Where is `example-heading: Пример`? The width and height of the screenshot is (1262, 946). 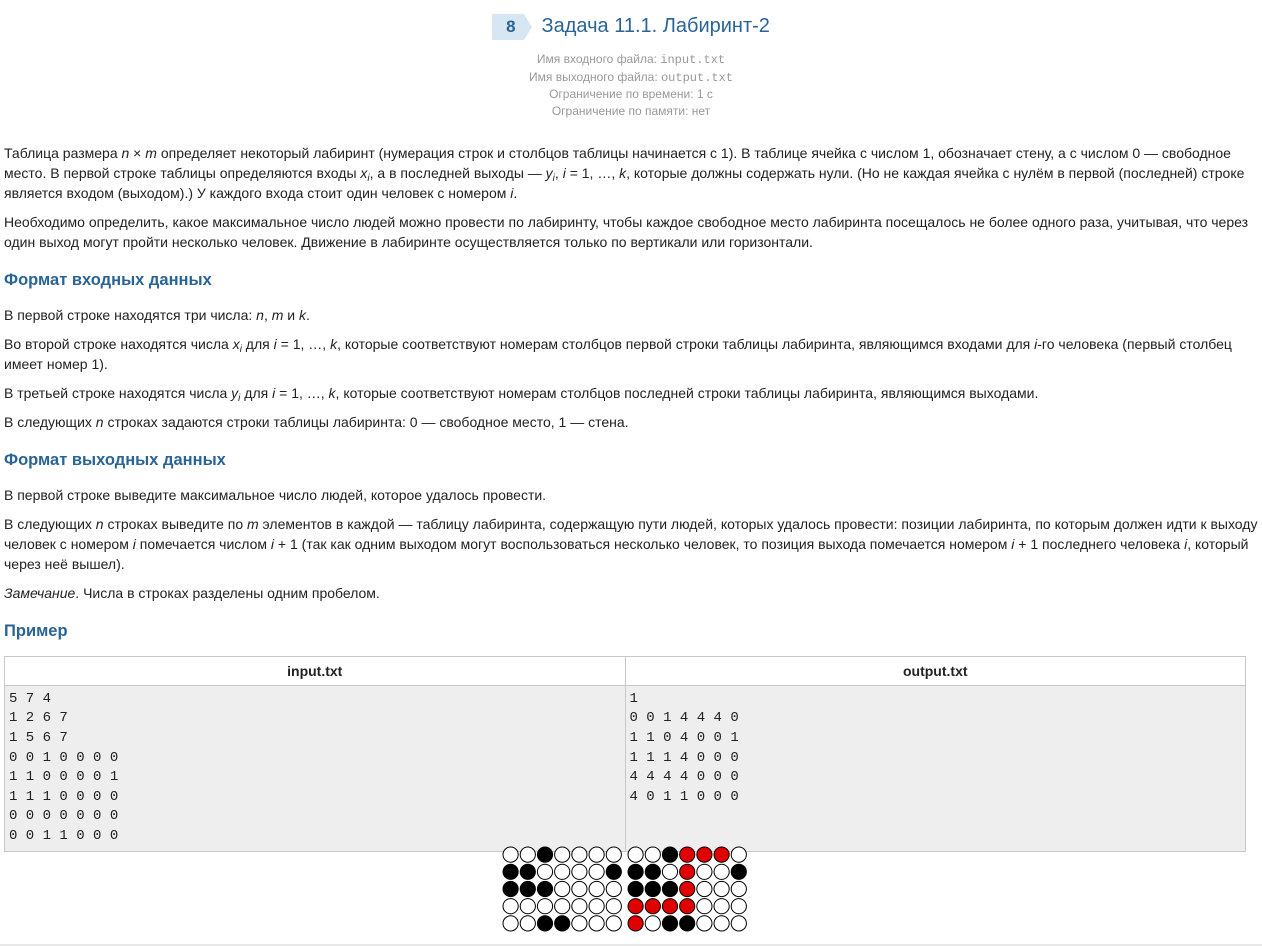 example-heading: Пример is located at coordinates (36, 630).